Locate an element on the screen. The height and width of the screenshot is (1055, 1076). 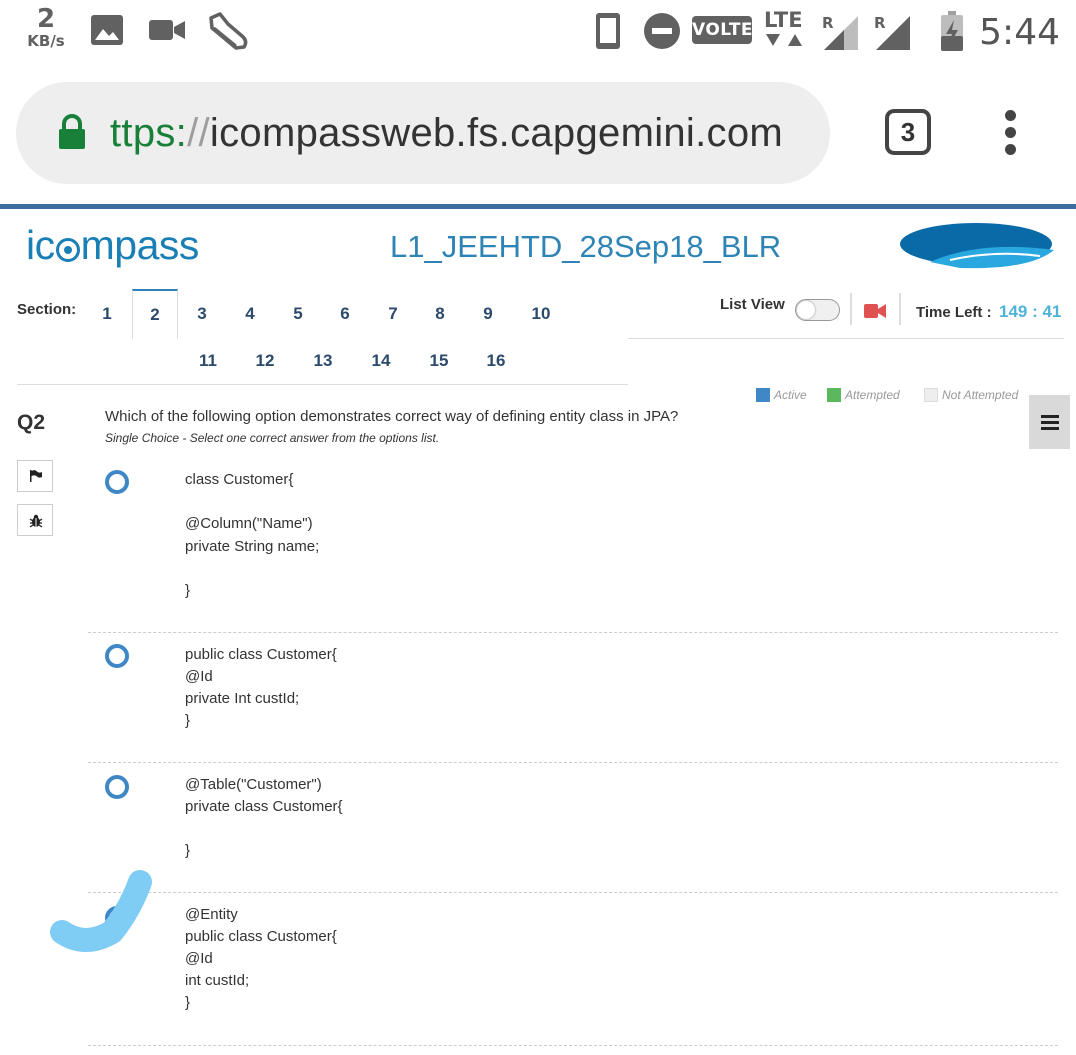
checkmark-annotation-icon is located at coordinates (101, 911).